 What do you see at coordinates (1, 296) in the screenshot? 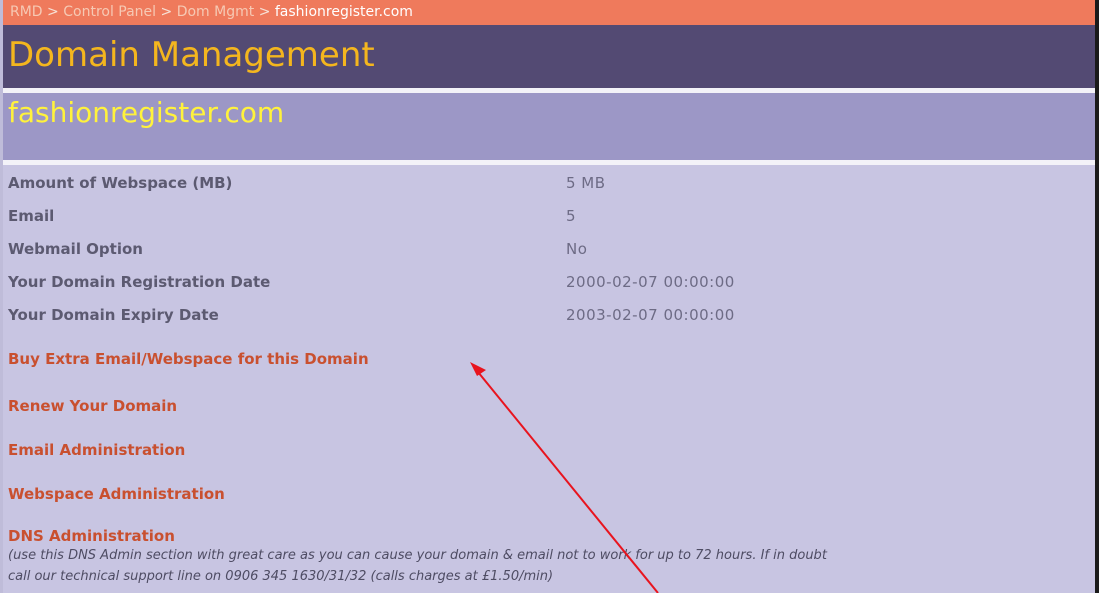
I see `left-border` at bounding box center [1, 296].